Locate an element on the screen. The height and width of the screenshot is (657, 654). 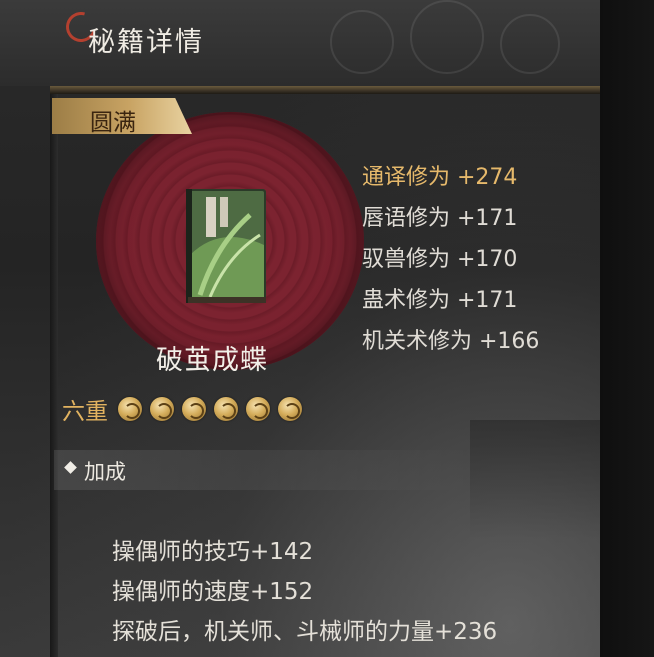
bonus-section-title: 加成 is located at coordinates (105, 472).